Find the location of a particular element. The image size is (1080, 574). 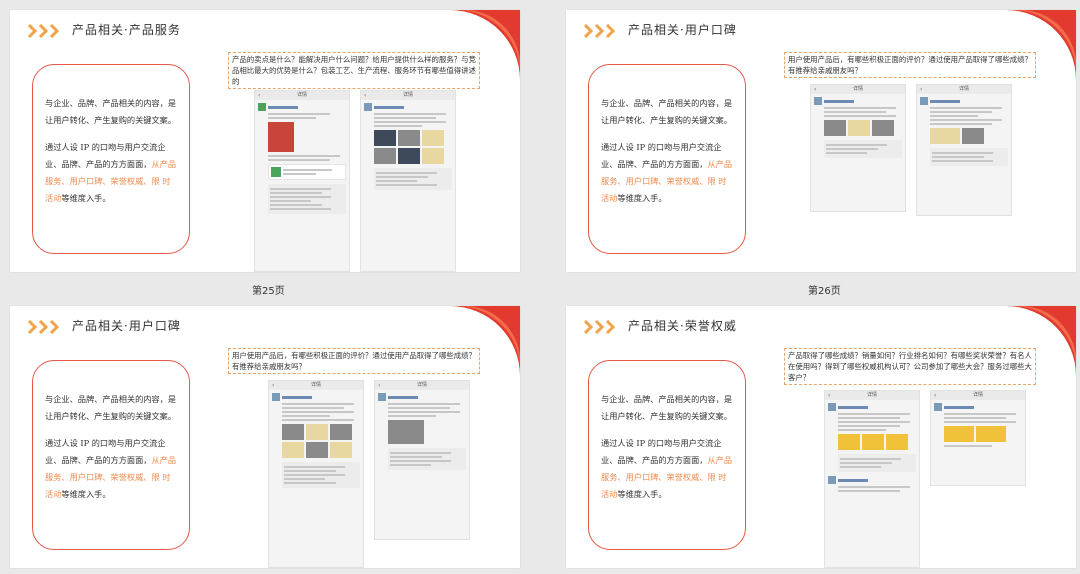

slide-title: 产品相关·产品服务 is located at coordinates (126, 30).